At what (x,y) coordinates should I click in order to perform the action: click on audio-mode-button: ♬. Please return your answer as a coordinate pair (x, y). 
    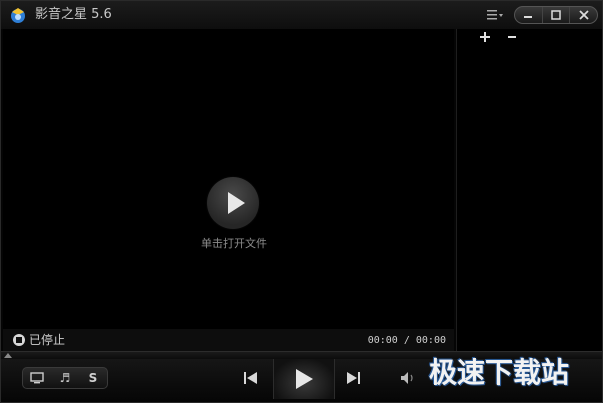
    Looking at the image, I should click on (65, 378).